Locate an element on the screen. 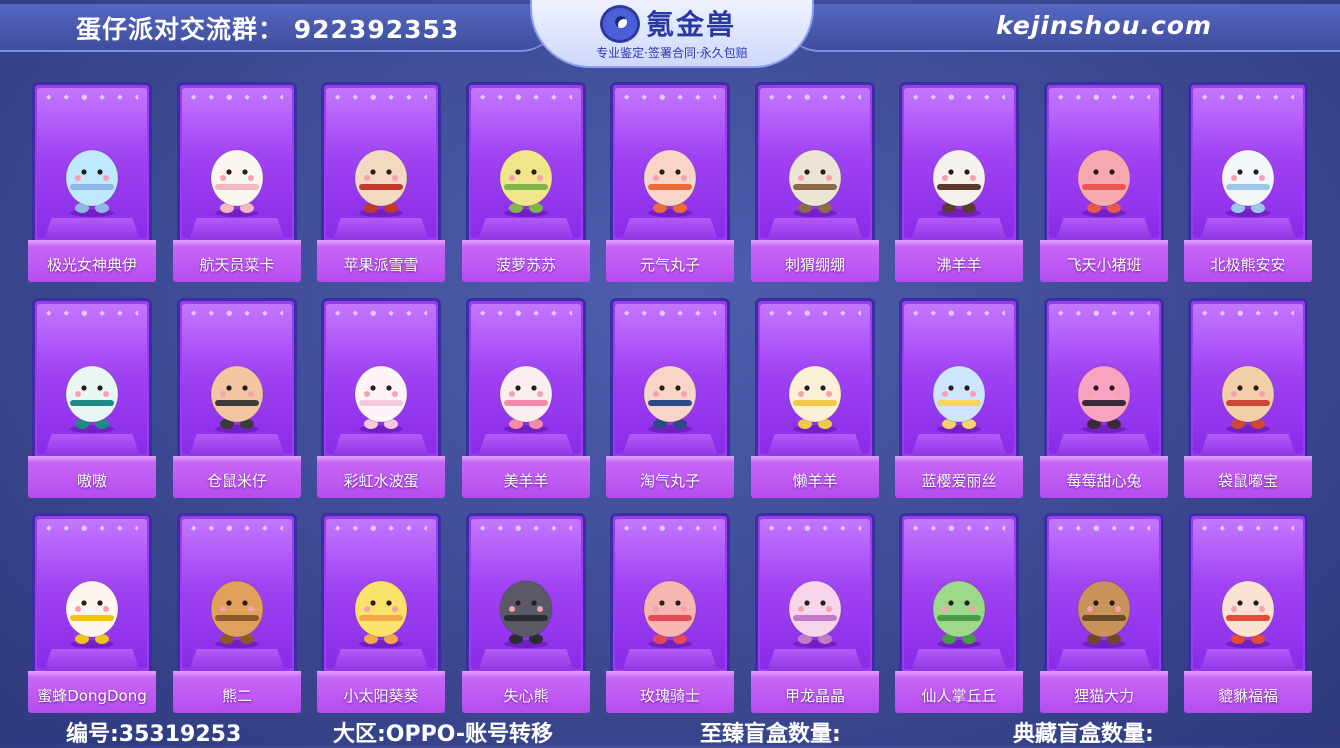 The height and width of the screenshot is (748, 1340). character-card: ◆ ◆ ● ◆ ◆ ◆ ◆ ◆ ◆ 莓莓甜心兔 is located at coordinates (1104, 398).